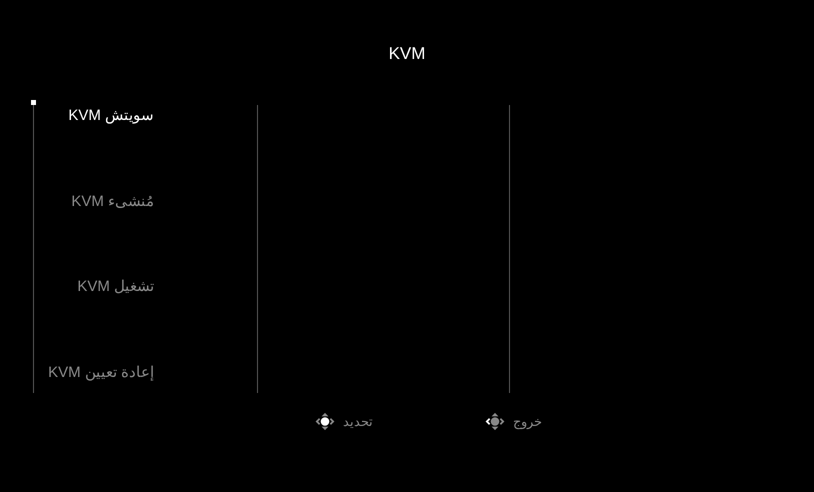 The image size is (814, 492). What do you see at coordinates (112, 201) in the screenshot?
I see `menu-item: مُنشىء KVM` at bounding box center [112, 201].